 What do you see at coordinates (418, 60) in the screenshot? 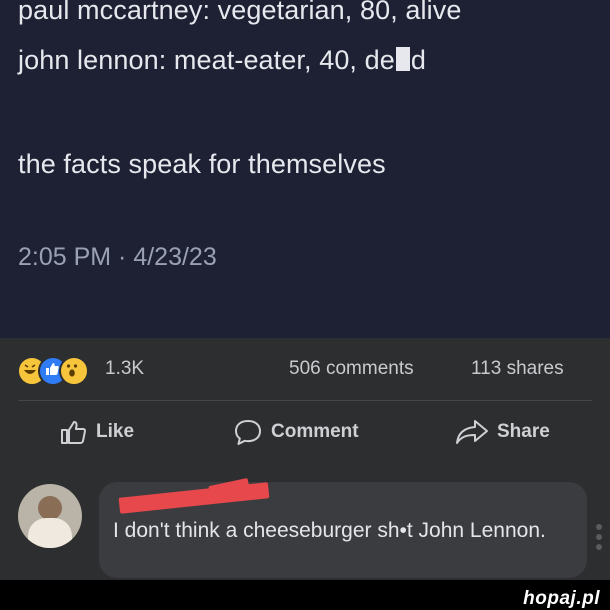
I see `tweet-line-2-end: d` at bounding box center [418, 60].